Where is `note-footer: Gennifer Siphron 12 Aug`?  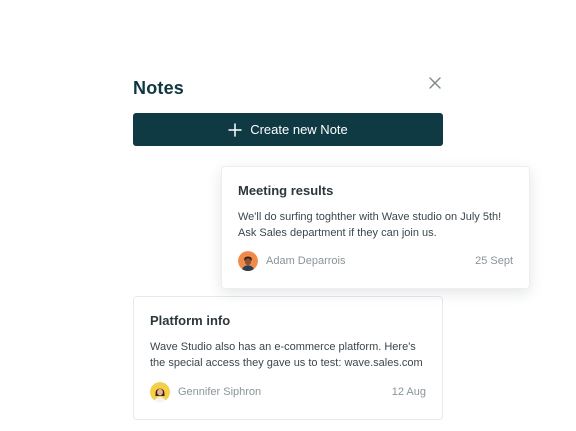 note-footer: Gennifer Siphron 12 Aug is located at coordinates (288, 392).